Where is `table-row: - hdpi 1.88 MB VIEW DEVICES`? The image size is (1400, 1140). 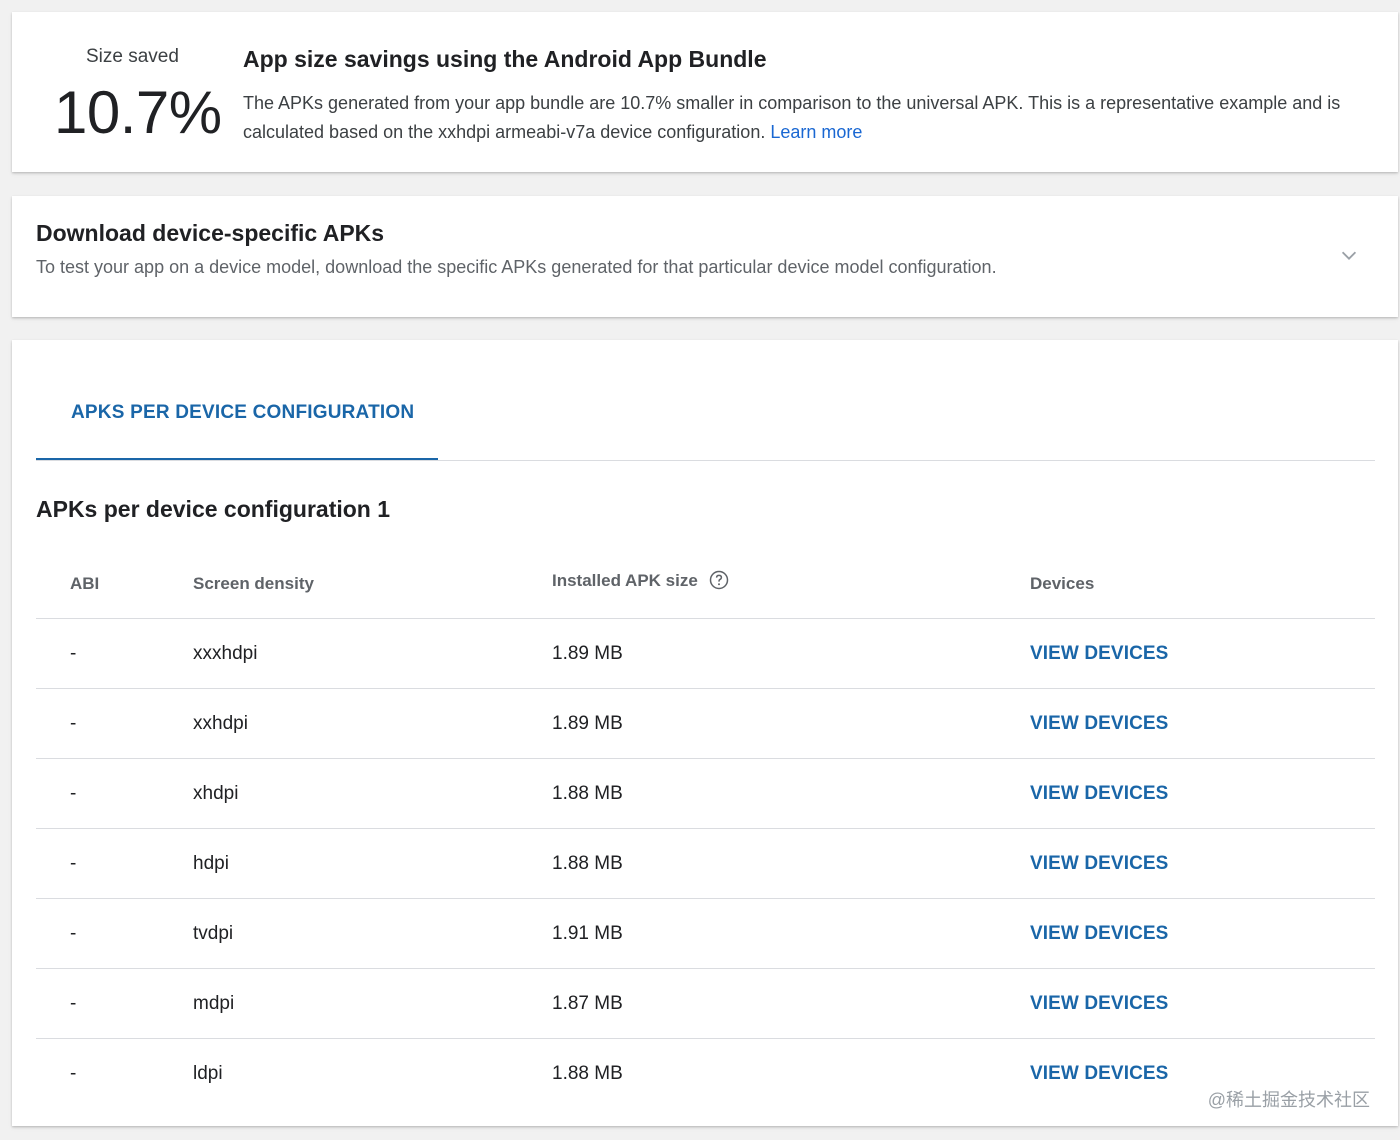 table-row: - hdpi 1.88 MB VIEW DEVICES is located at coordinates (705, 864).